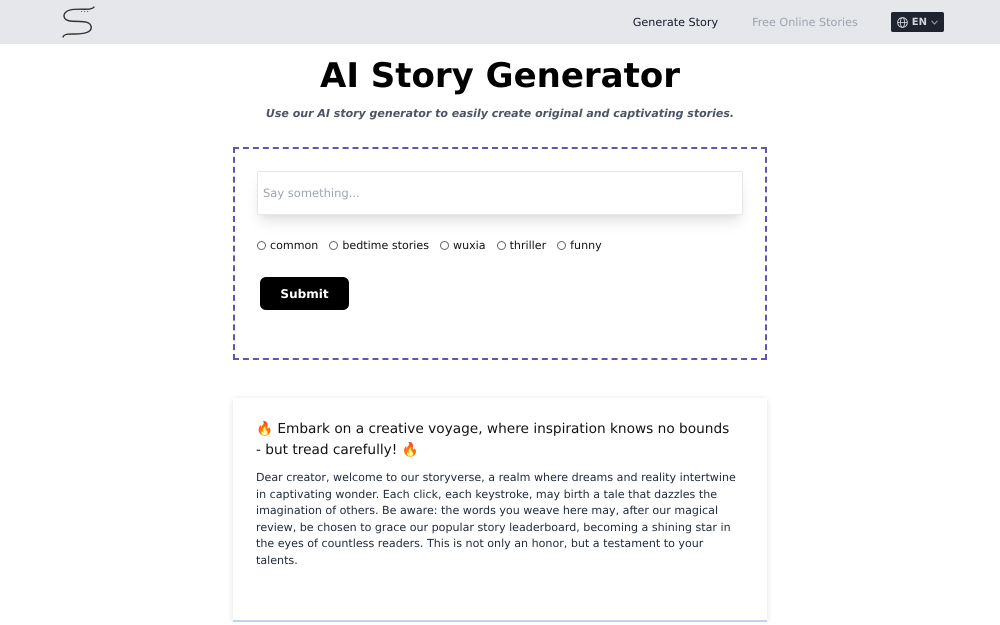 The height and width of the screenshot is (625, 1000). Describe the element at coordinates (304, 293) in the screenshot. I see `submit-button: Submit` at that location.